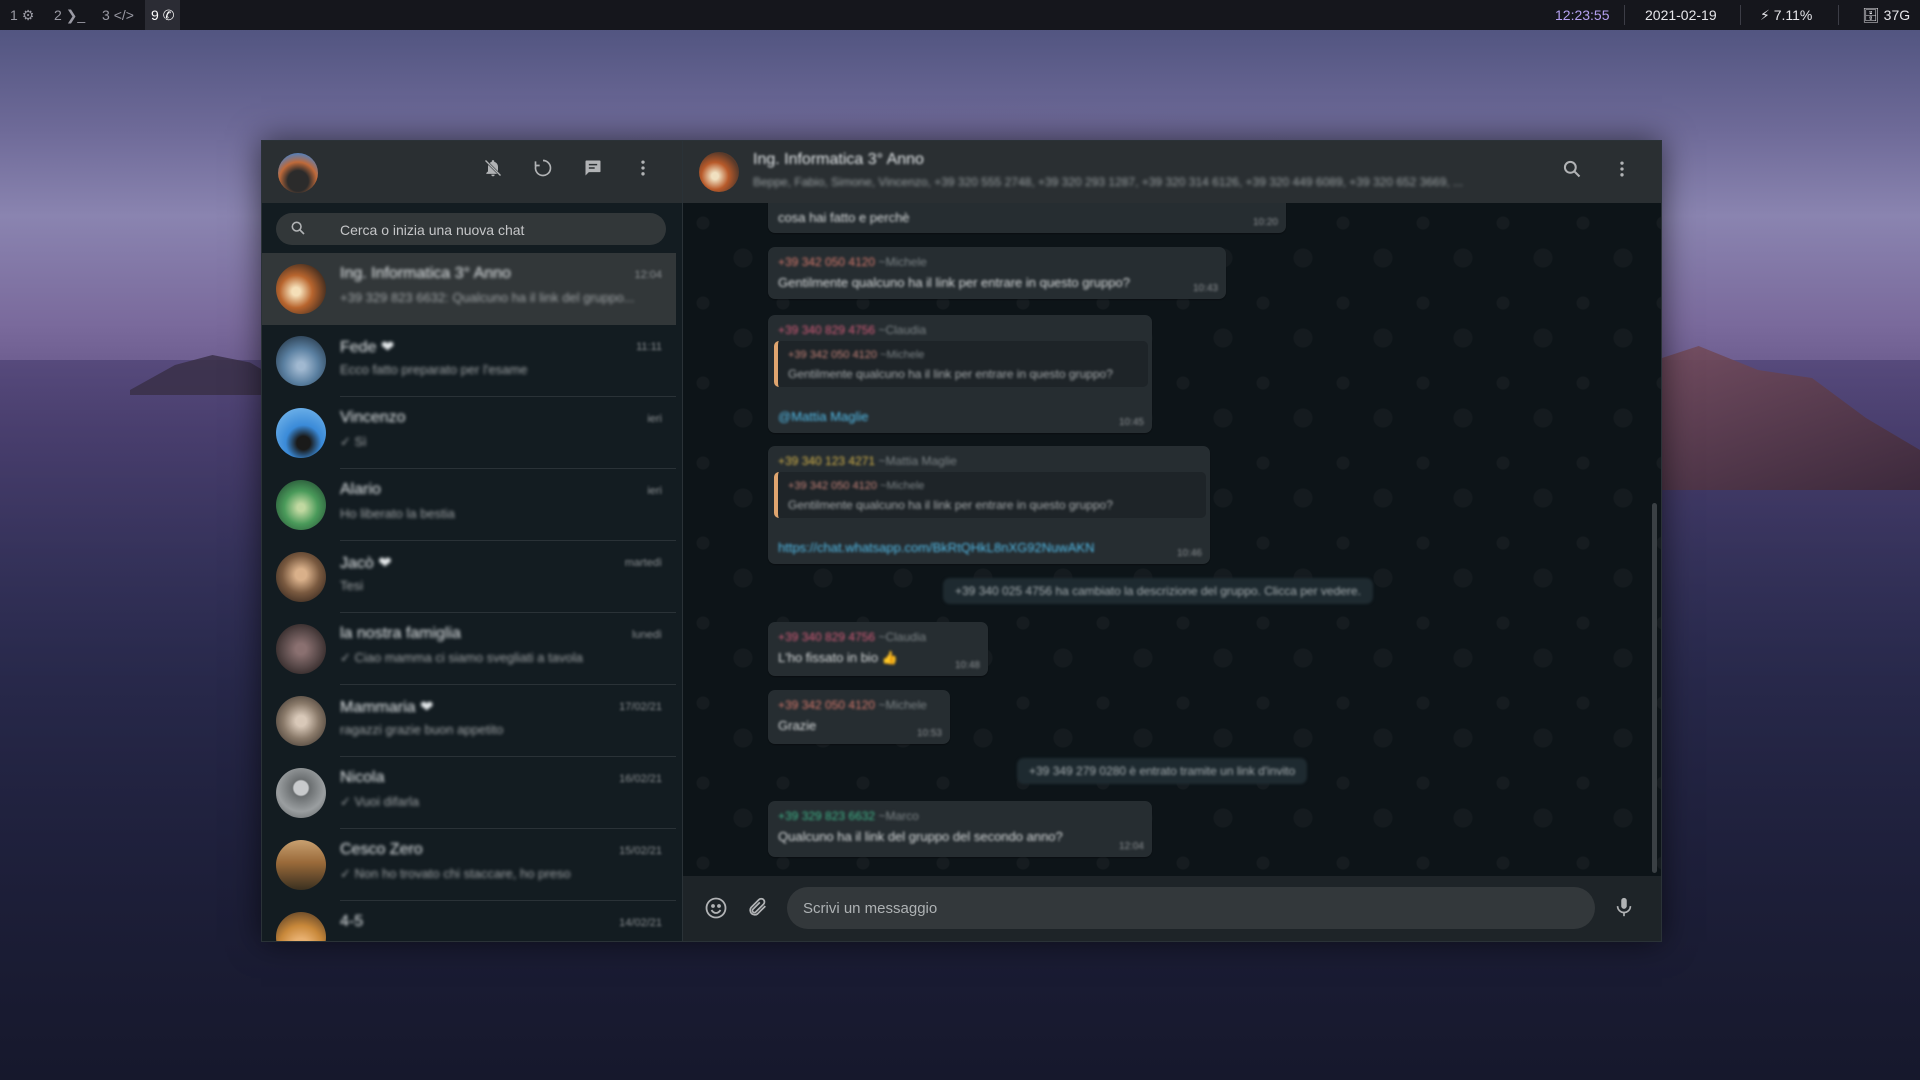 This screenshot has width=1920, height=1080. What do you see at coordinates (1027, 218) in the screenshot?
I see `message-bubble: cosa hai fatto e perchè 10:20` at bounding box center [1027, 218].